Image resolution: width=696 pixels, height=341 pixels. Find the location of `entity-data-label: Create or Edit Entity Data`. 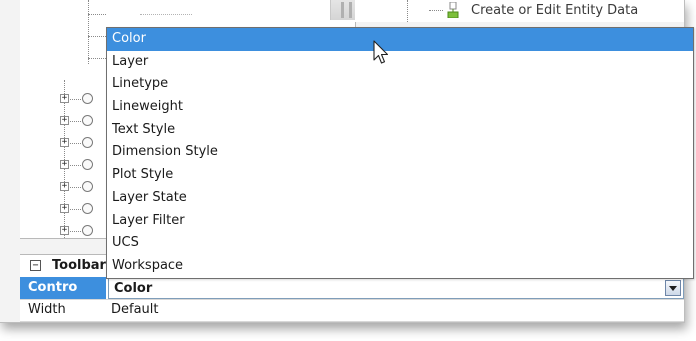

entity-data-label: Create or Edit Entity Data is located at coordinates (554, 10).